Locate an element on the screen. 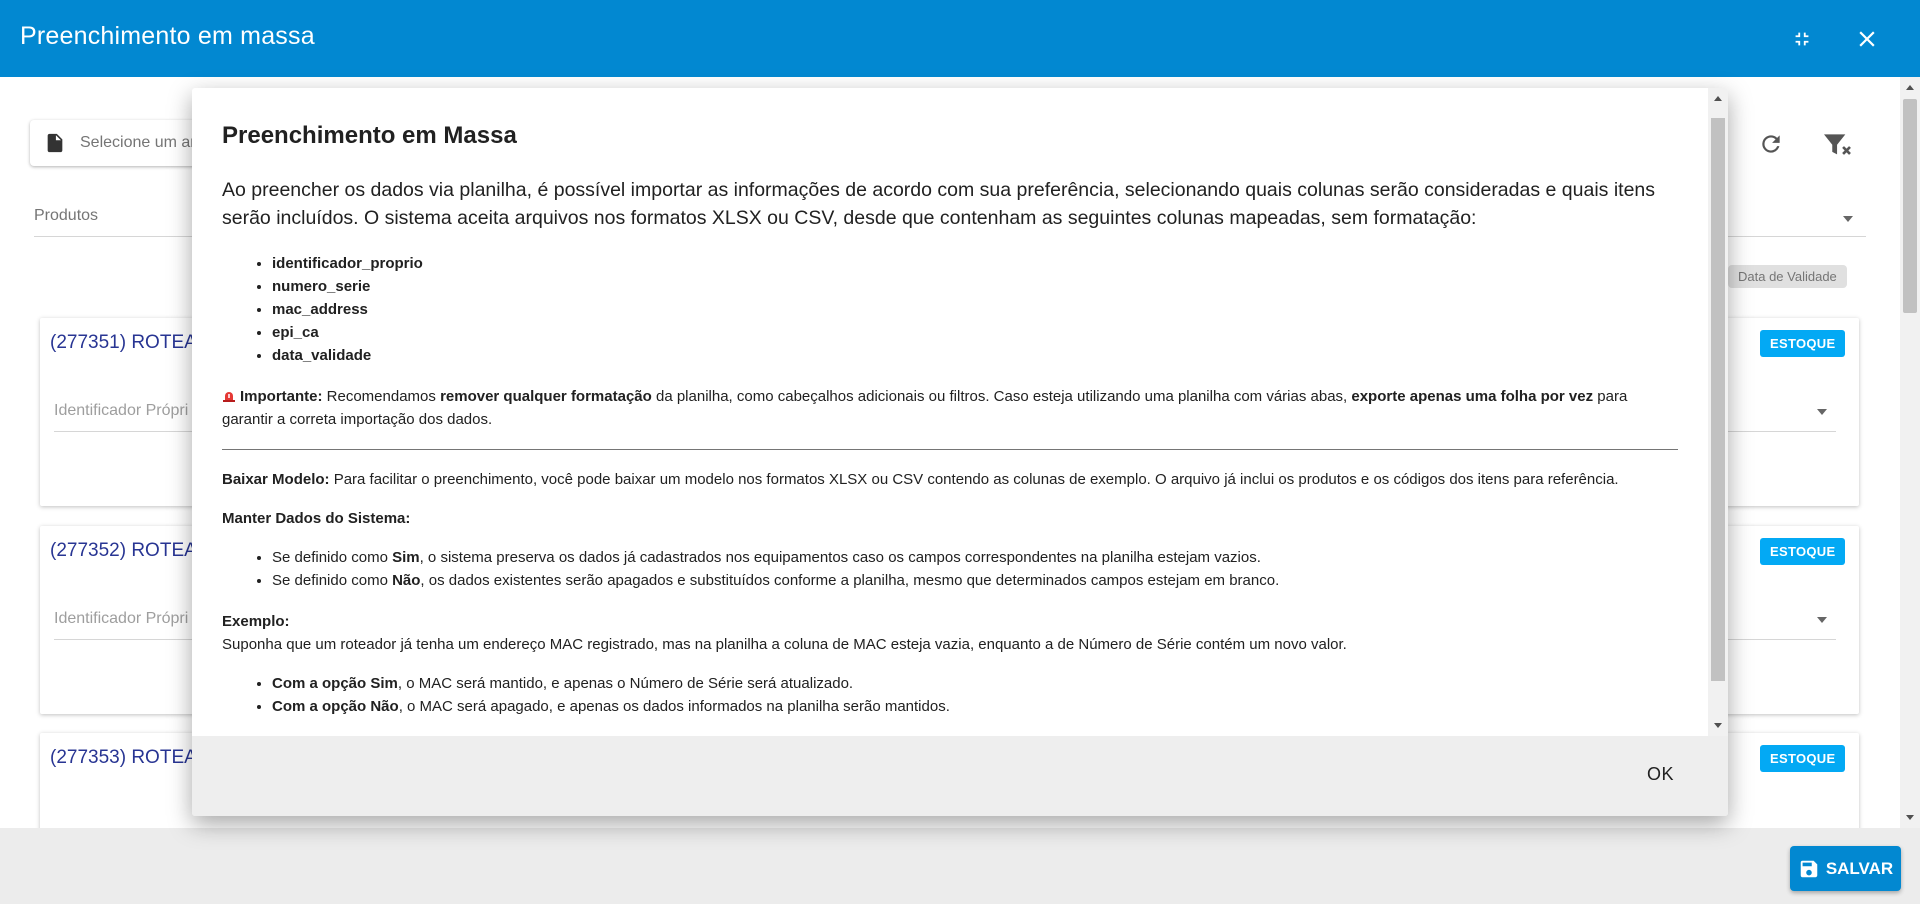  list-item: numero_serie is located at coordinates (975, 286).